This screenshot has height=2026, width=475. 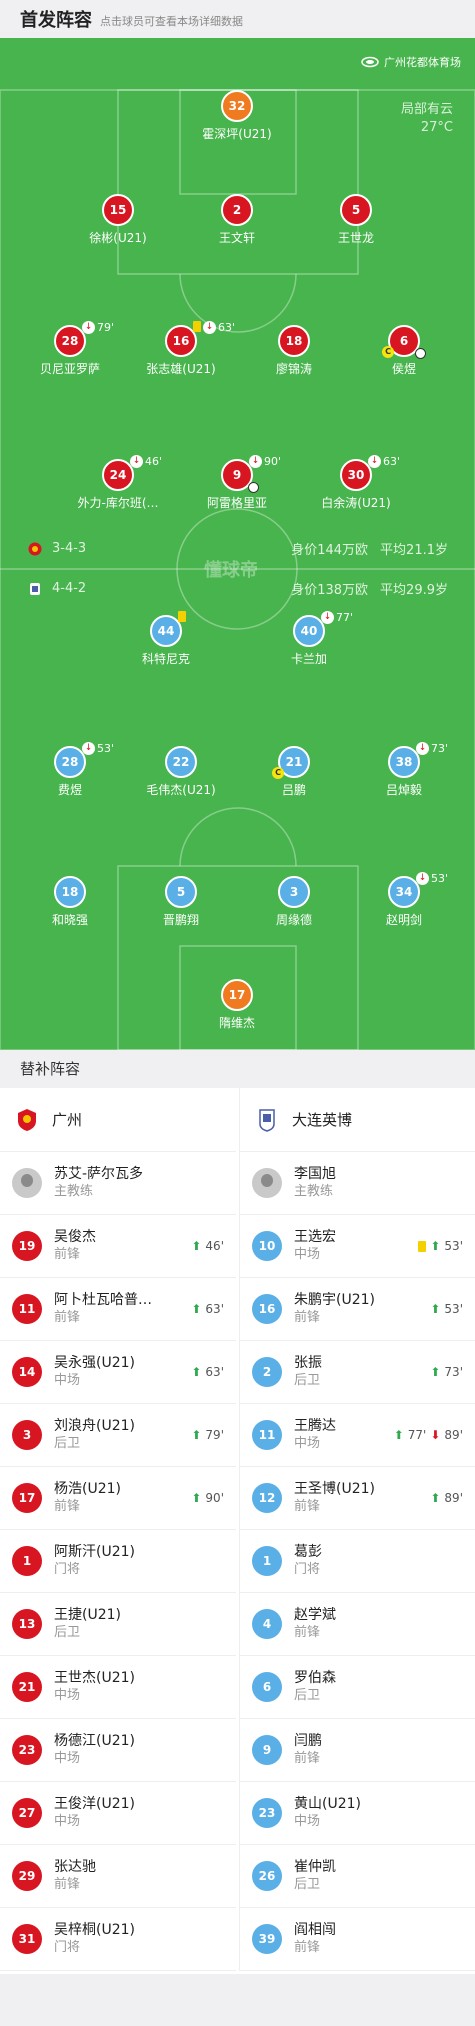 What do you see at coordinates (357, 1372) in the screenshot?
I see `away-sub-row: 2 张振 后卫 ⬆ 73'` at bounding box center [357, 1372].